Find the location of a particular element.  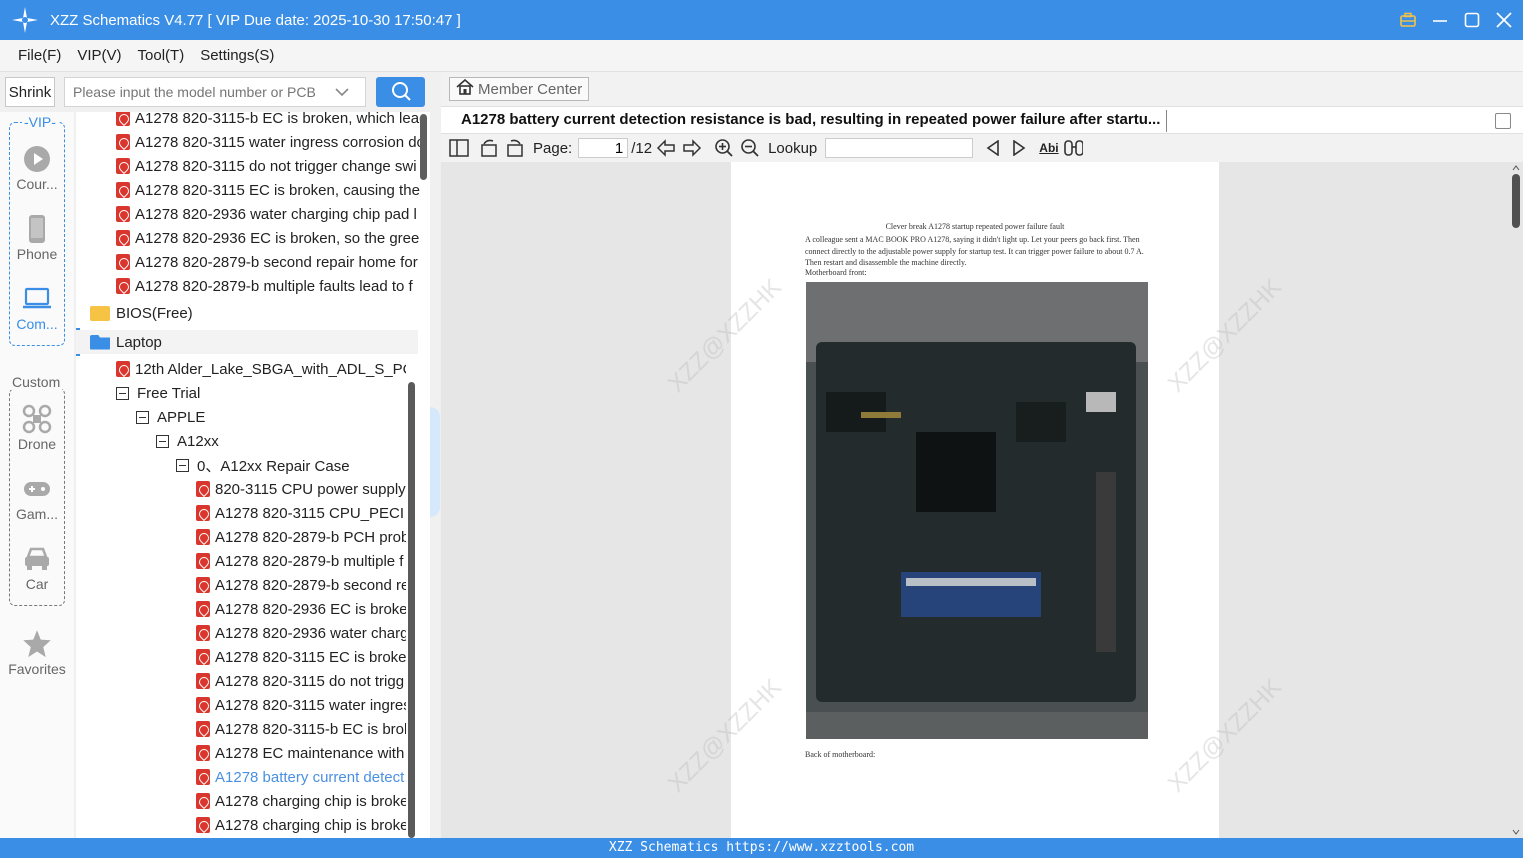

viewer-scrollbar is located at coordinates (1516, 500).